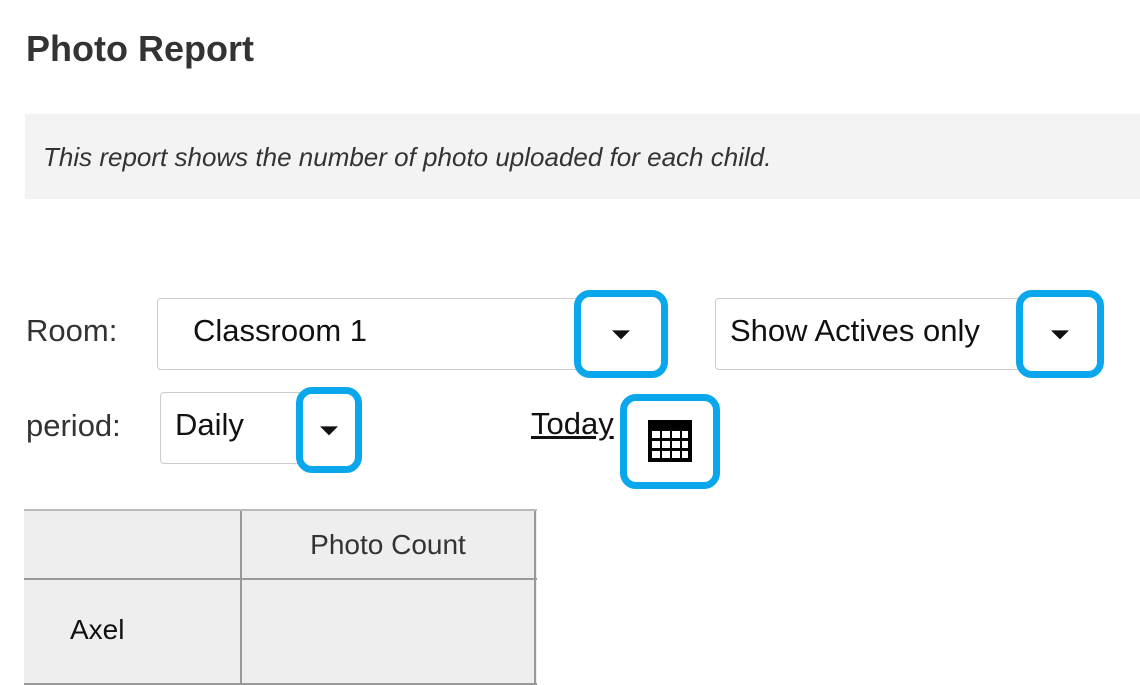  Describe the element at coordinates (388, 631) in the screenshot. I see `photo-count-cell` at that location.